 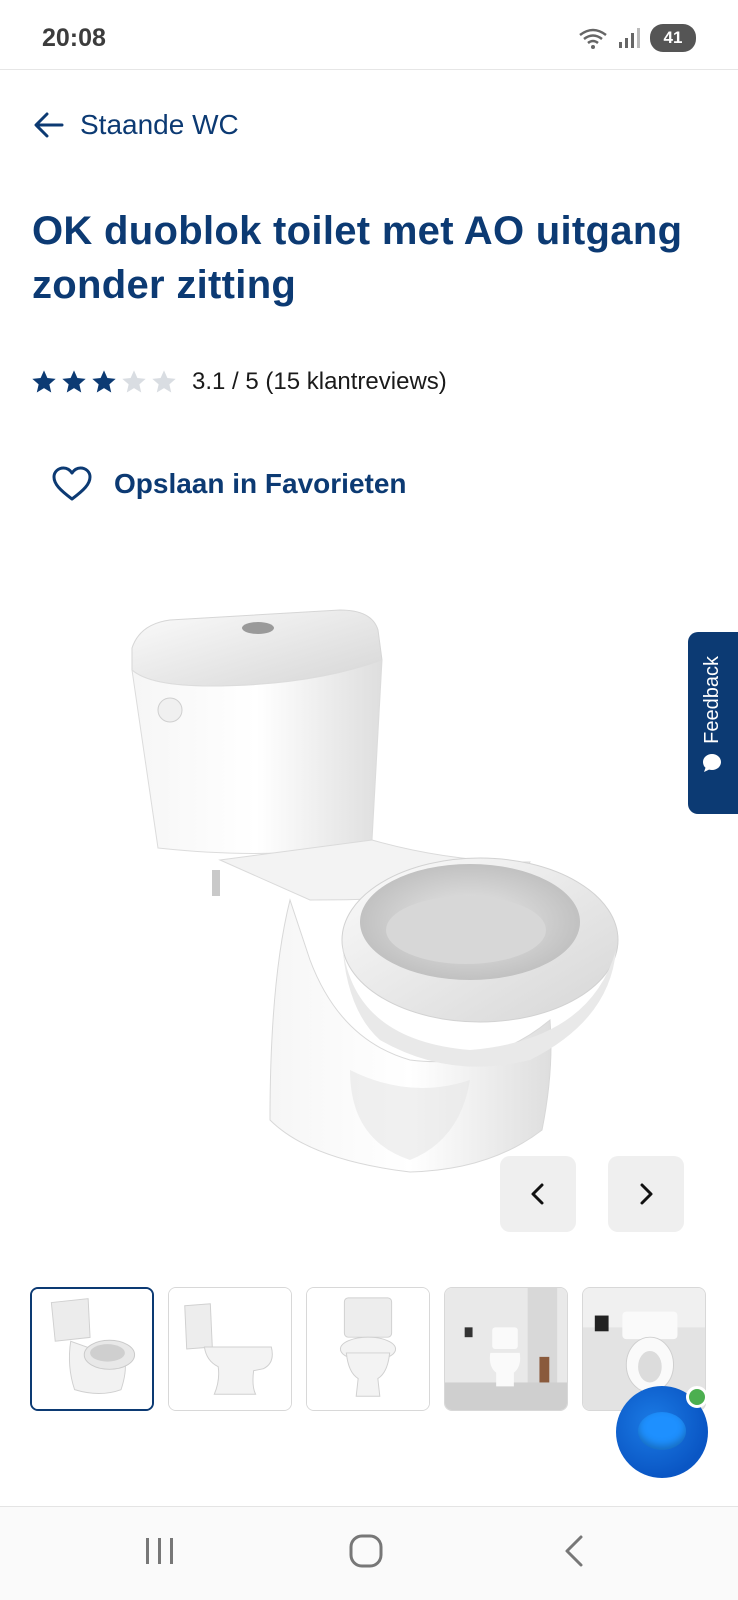 I want to click on back-link: Staande WC, so click(x=135, y=125).